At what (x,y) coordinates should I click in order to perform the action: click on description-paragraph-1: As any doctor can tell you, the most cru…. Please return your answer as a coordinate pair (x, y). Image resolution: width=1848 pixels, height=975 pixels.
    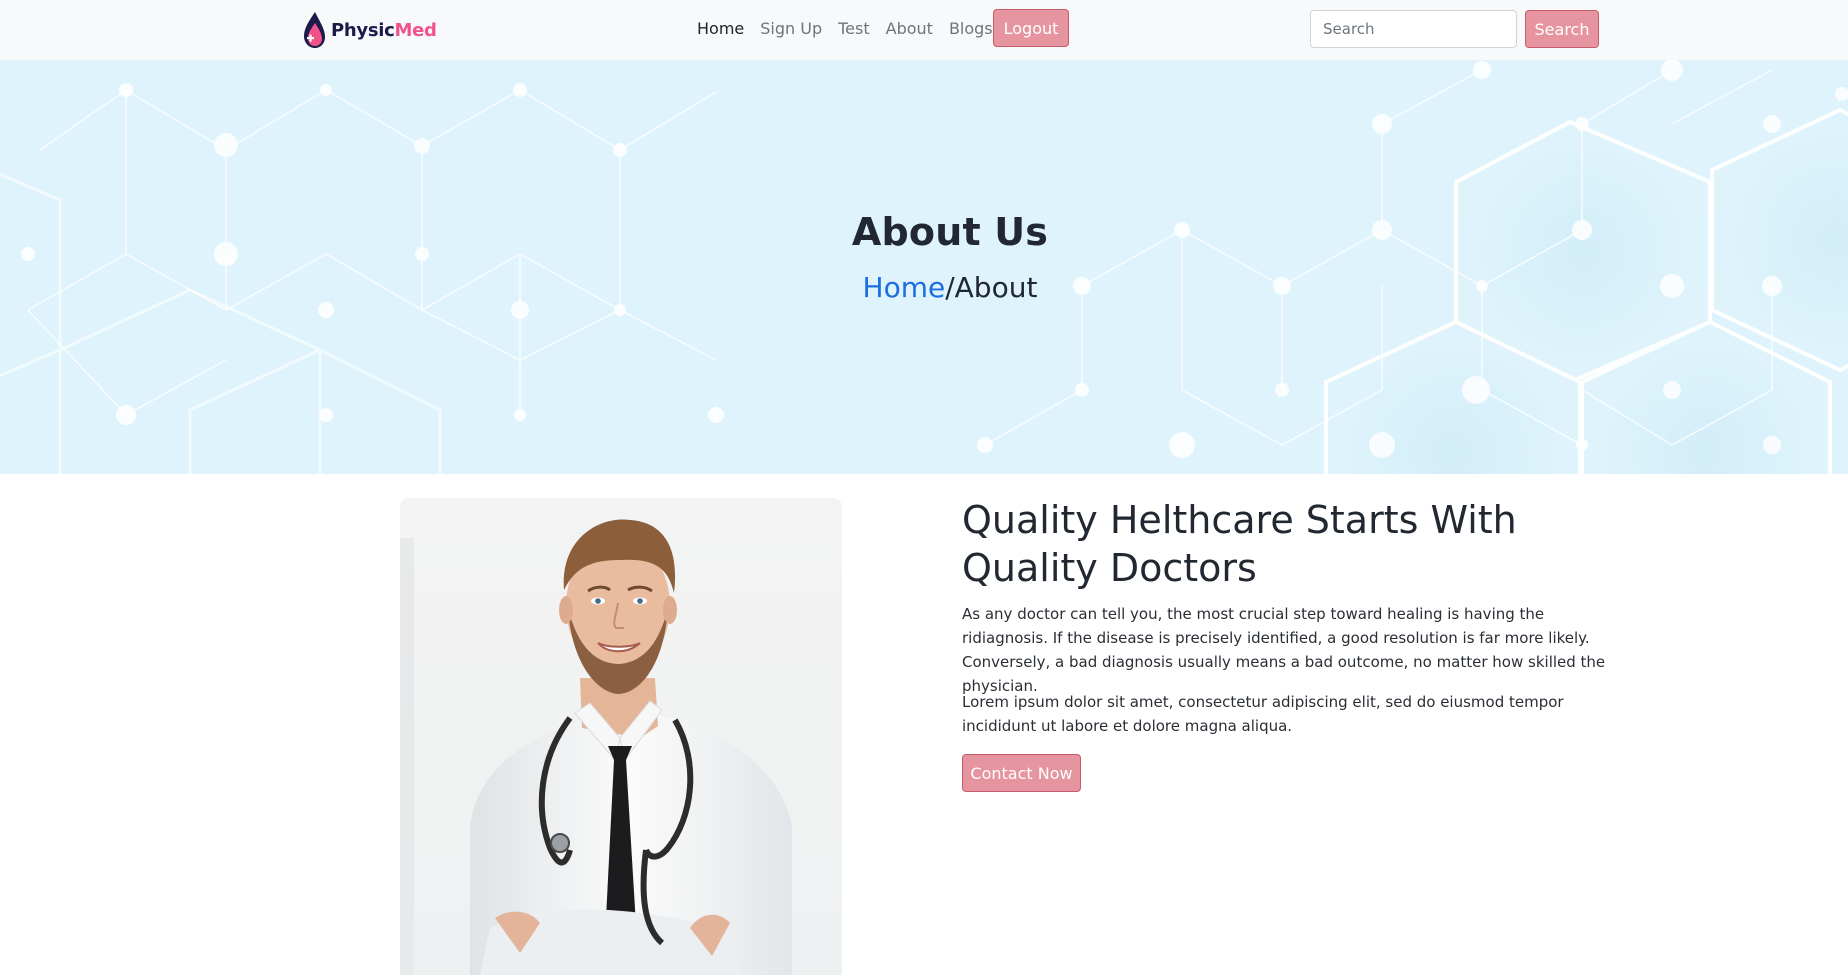
    Looking at the image, I should click on (1284, 650).